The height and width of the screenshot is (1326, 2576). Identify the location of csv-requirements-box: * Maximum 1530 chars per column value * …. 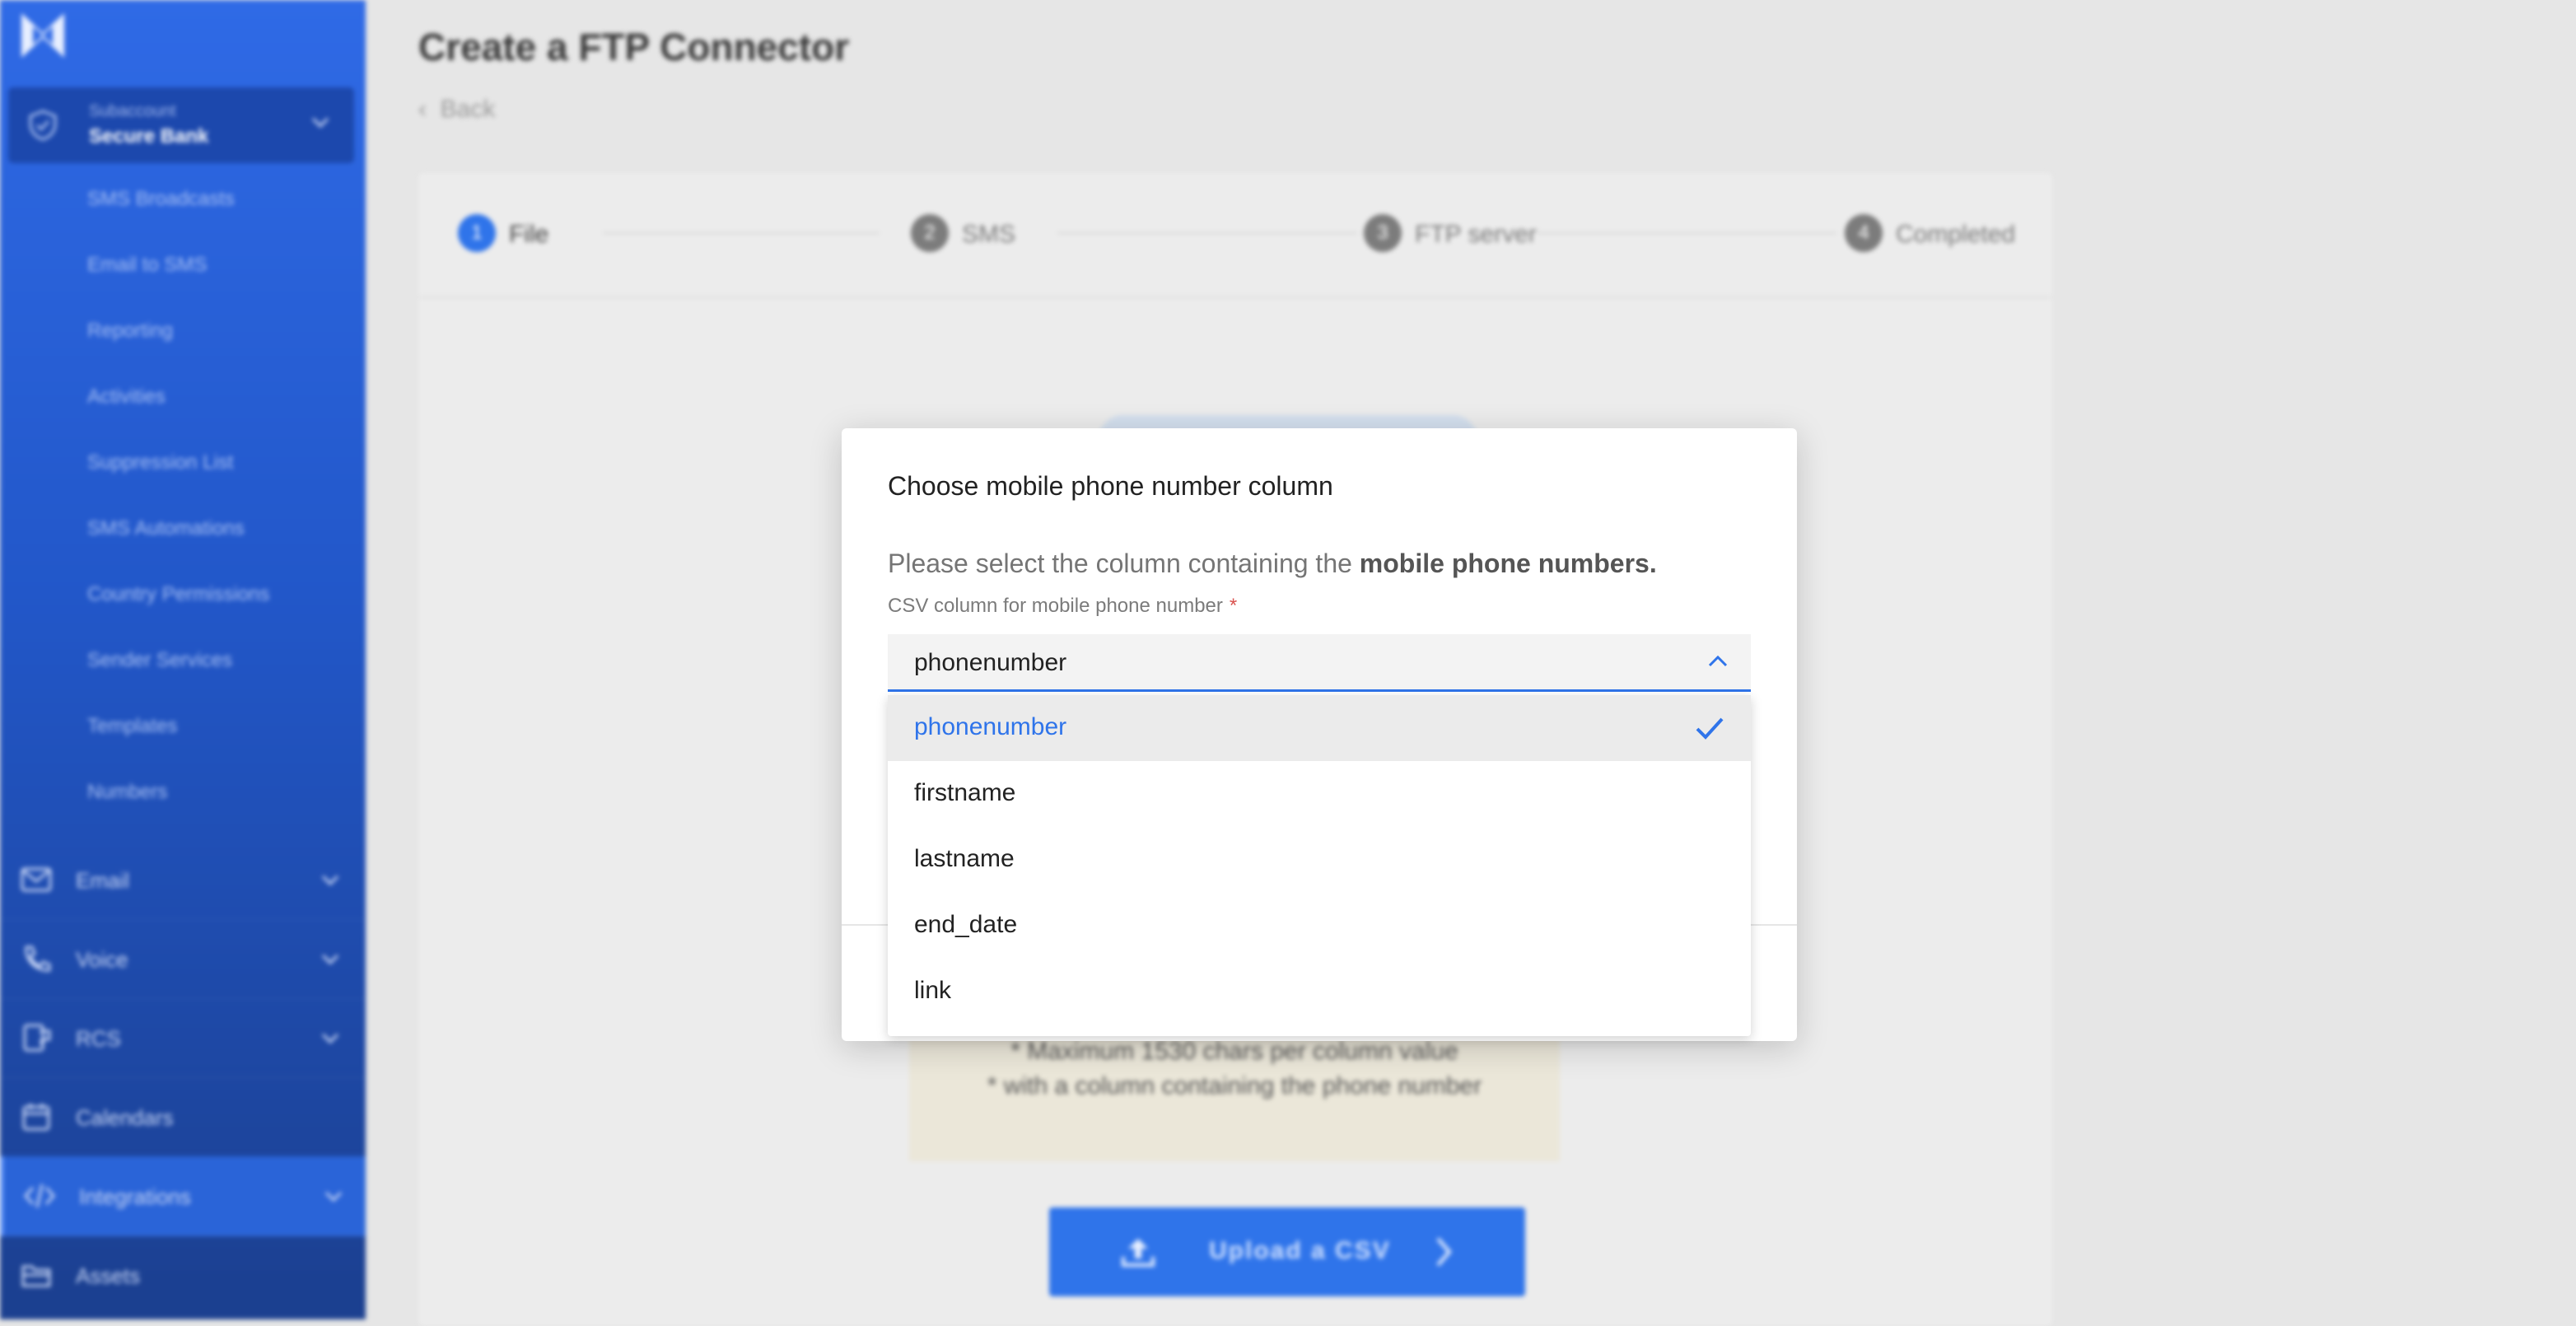
(1234, 1091).